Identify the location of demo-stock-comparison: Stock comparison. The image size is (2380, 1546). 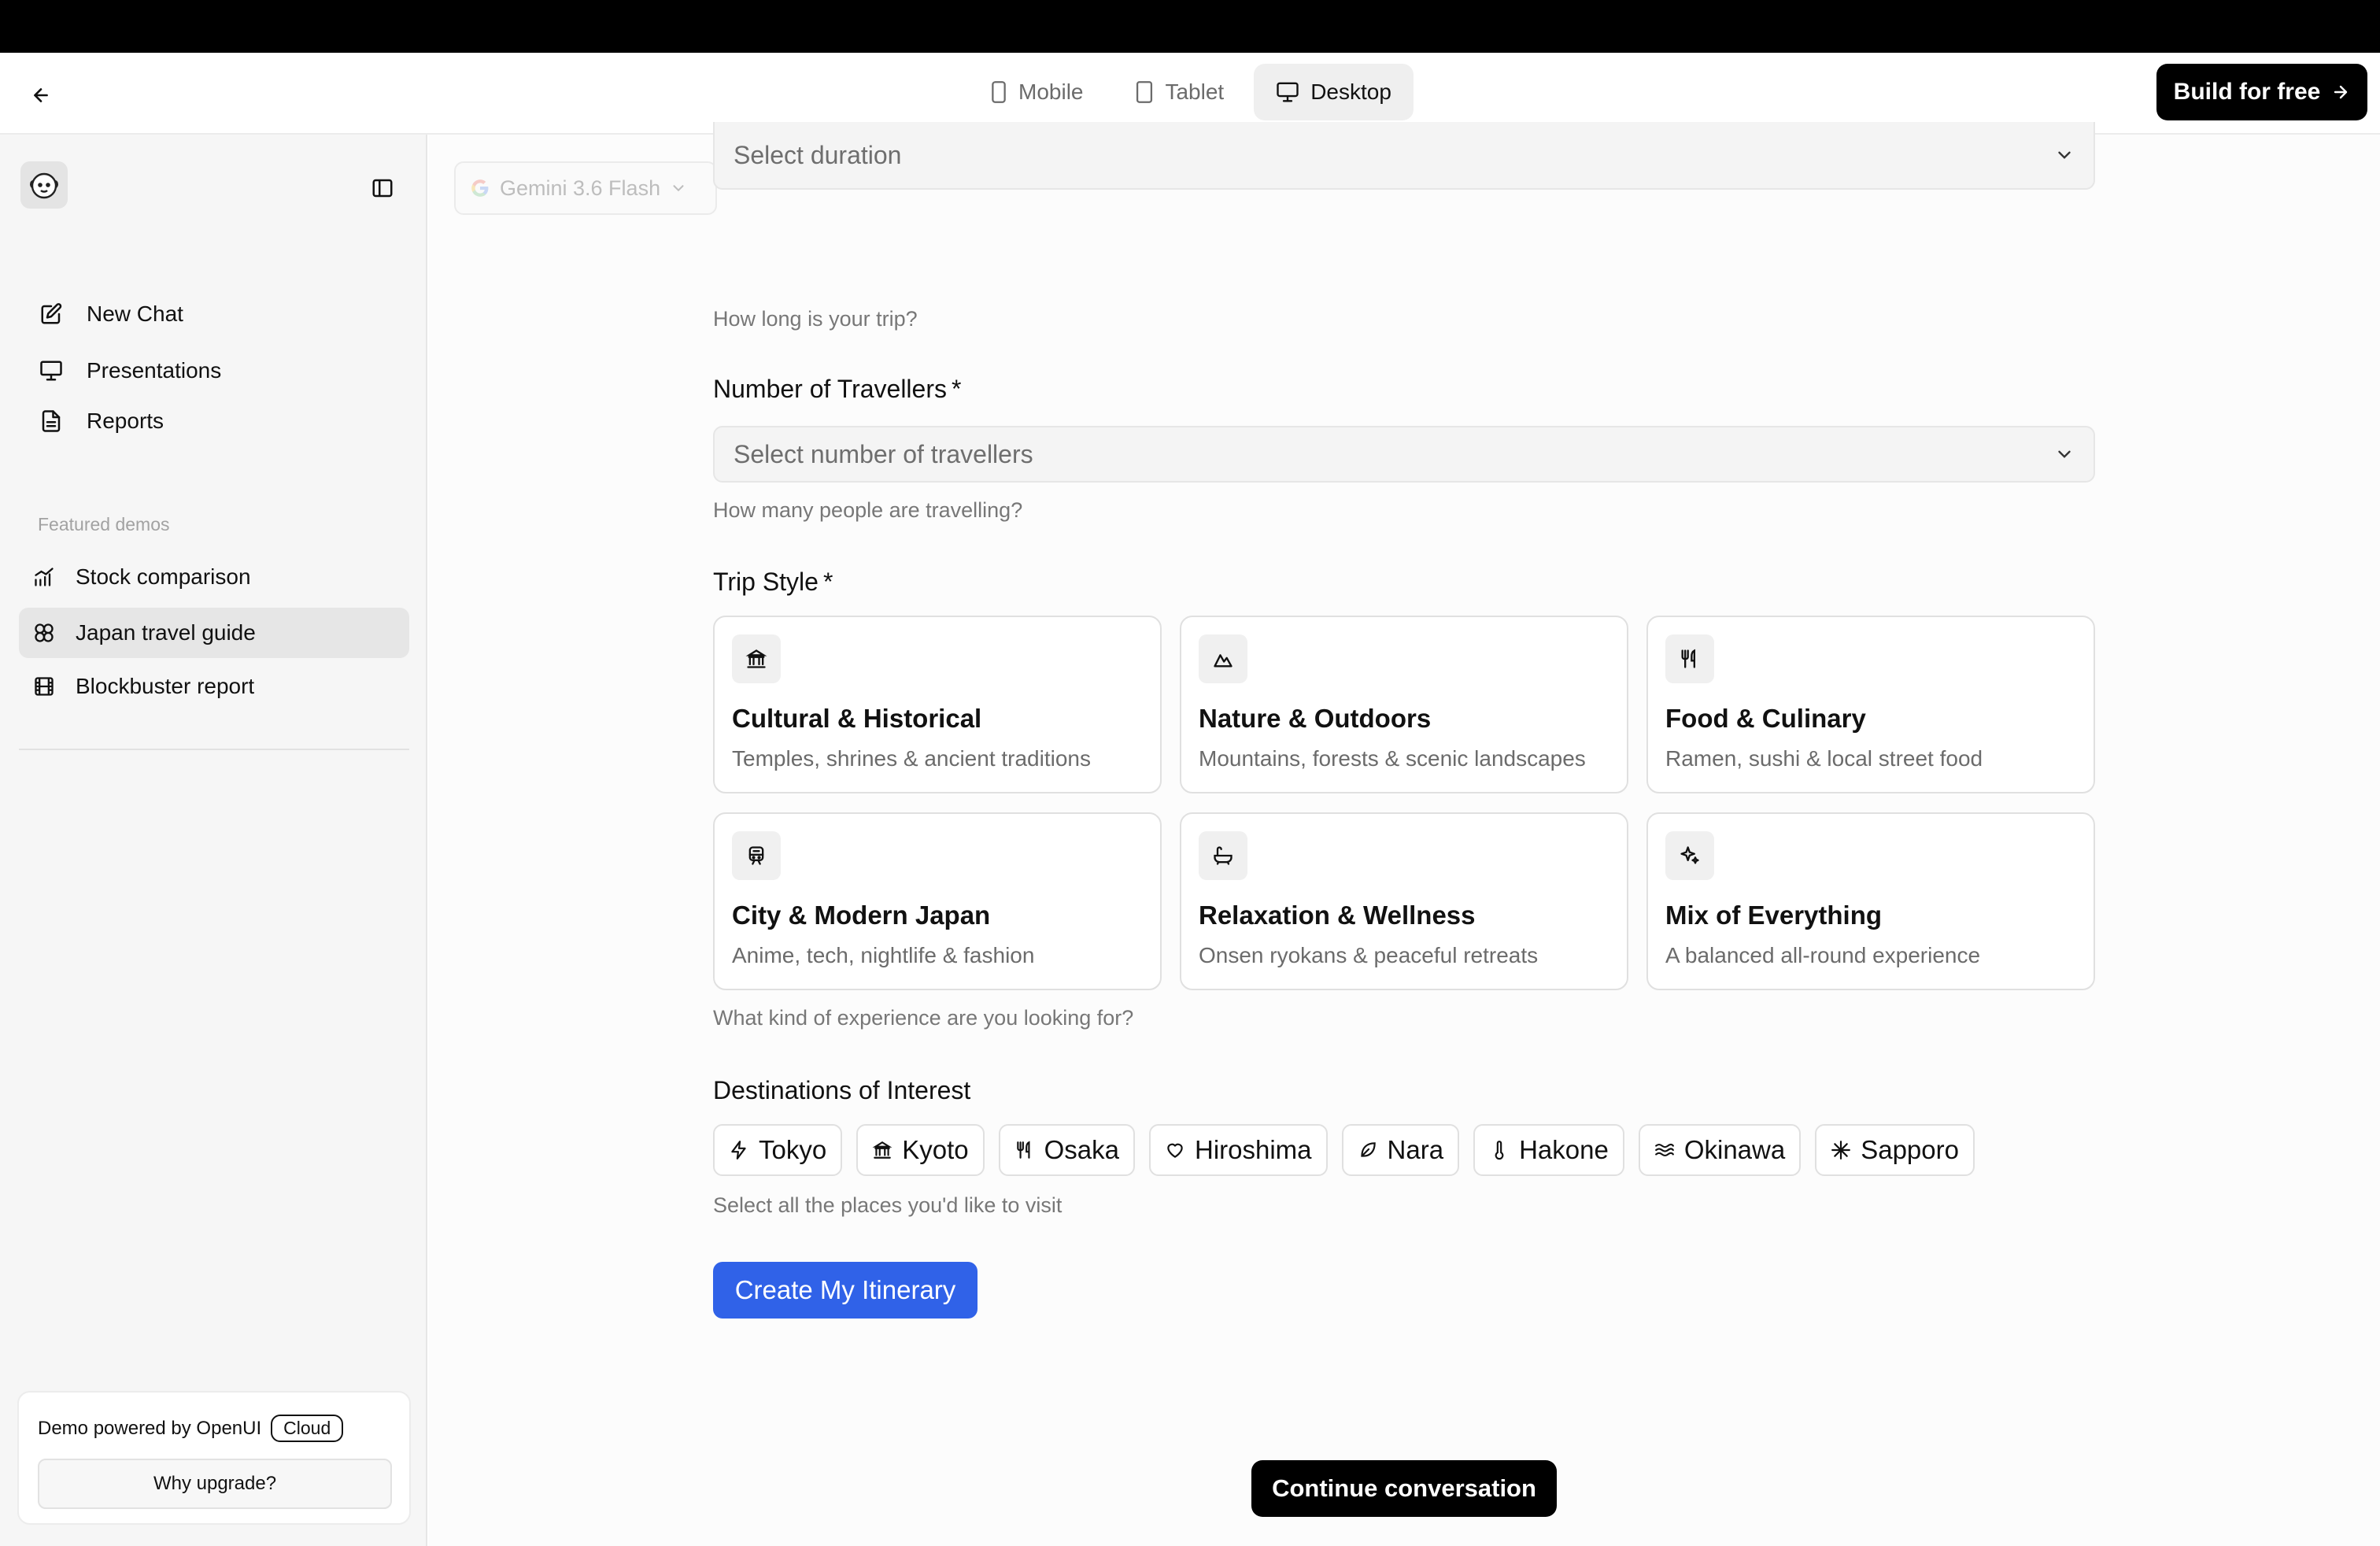
(214, 577).